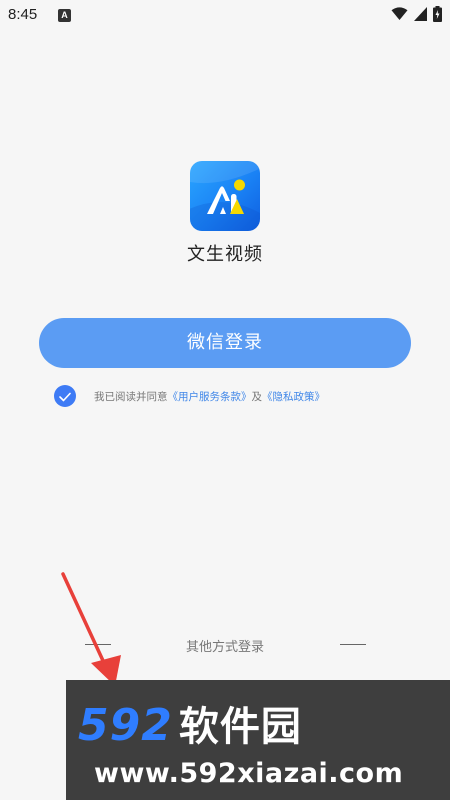  Describe the element at coordinates (23, 14) in the screenshot. I see `status-time: 8:45` at that location.